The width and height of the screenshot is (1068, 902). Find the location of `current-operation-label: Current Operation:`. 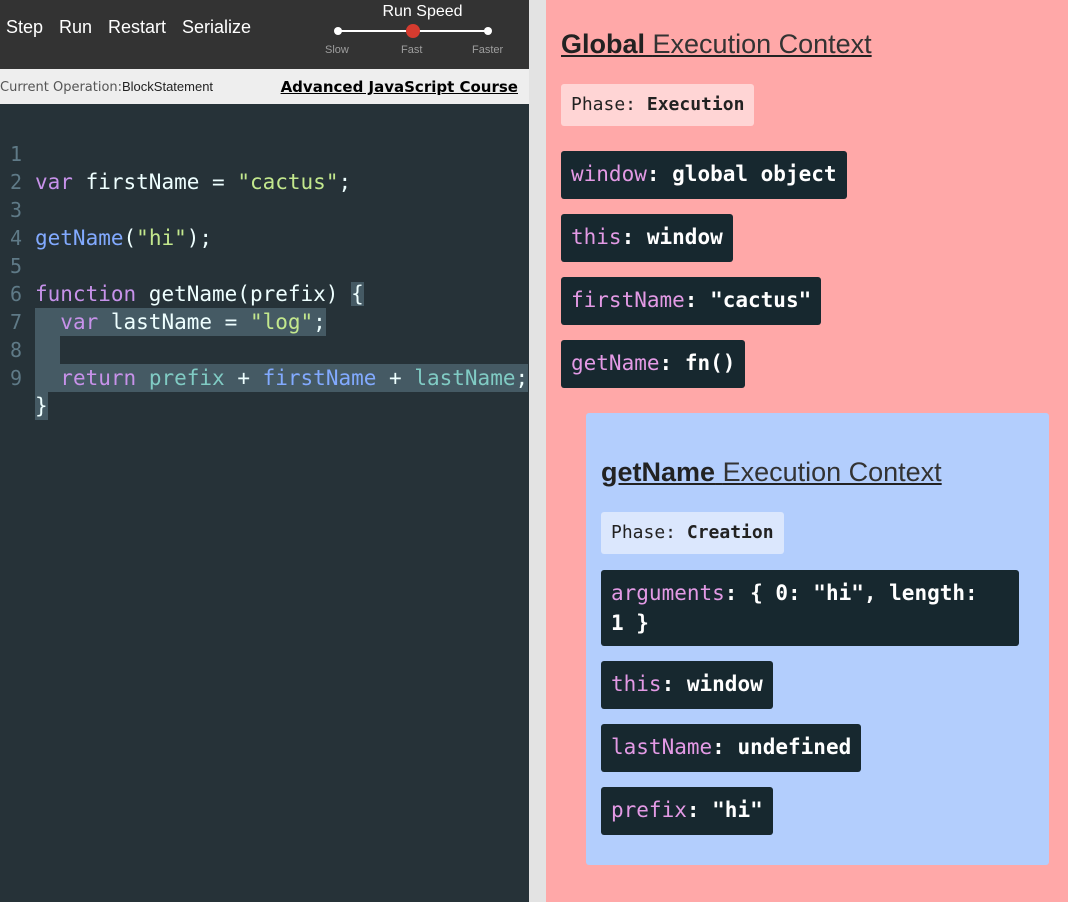

current-operation-label: Current Operation: is located at coordinates (61, 87).